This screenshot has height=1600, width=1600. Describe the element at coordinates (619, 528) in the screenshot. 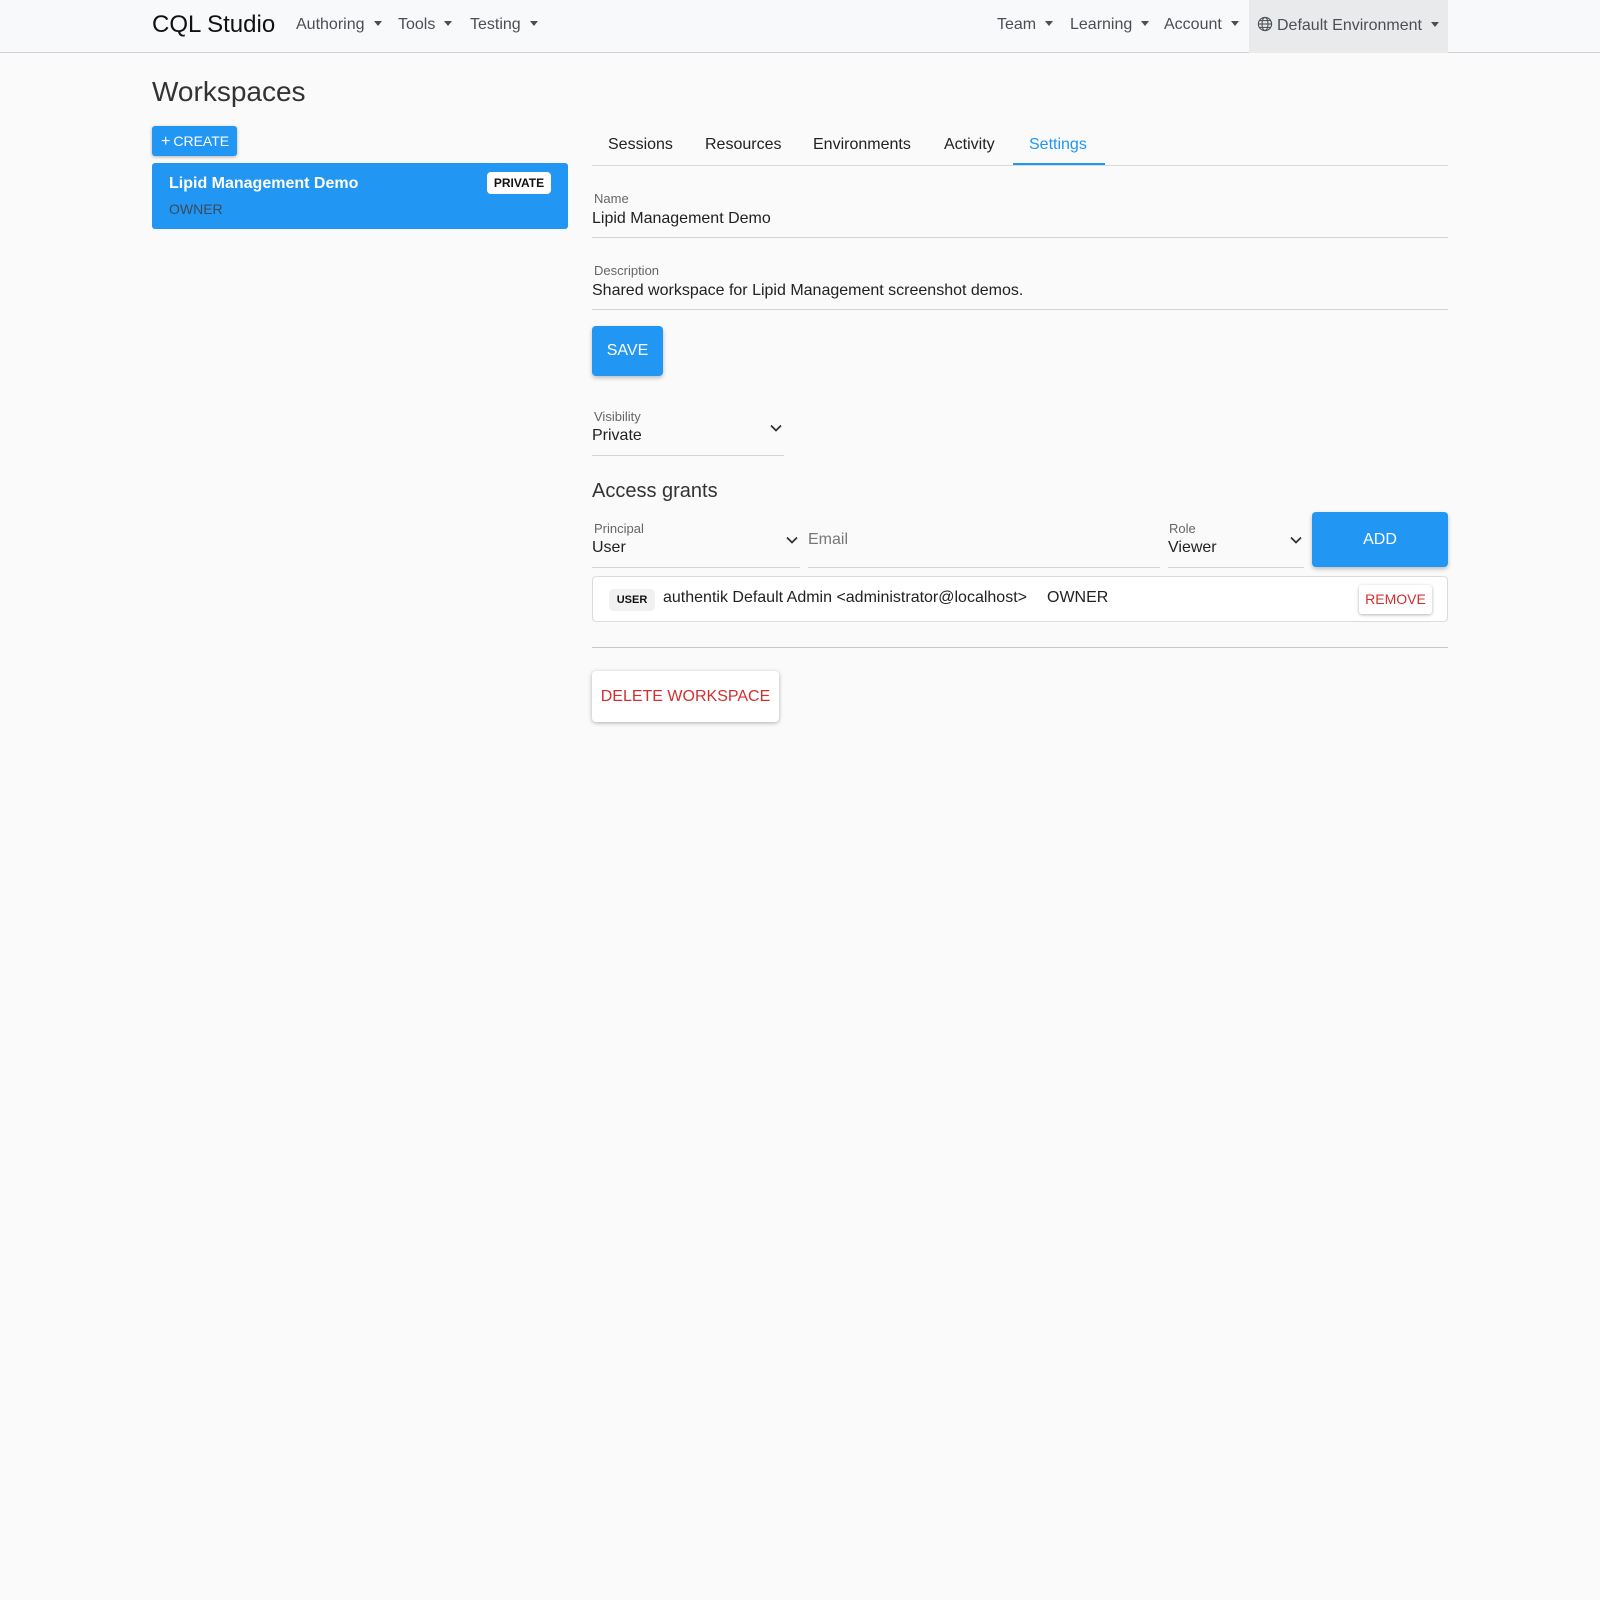

I see `principal-label: Principal` at that location.